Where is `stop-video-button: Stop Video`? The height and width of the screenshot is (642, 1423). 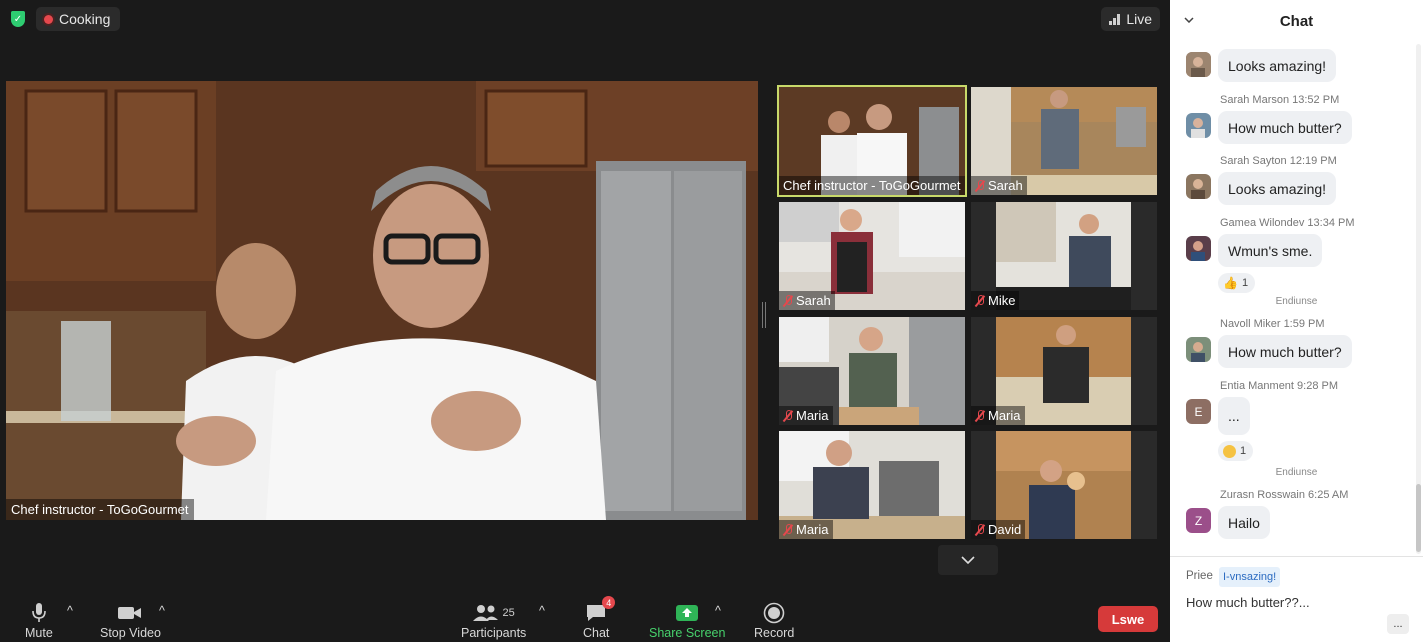 stop-video-button: Stop Video is located at coordinates (130, 620).